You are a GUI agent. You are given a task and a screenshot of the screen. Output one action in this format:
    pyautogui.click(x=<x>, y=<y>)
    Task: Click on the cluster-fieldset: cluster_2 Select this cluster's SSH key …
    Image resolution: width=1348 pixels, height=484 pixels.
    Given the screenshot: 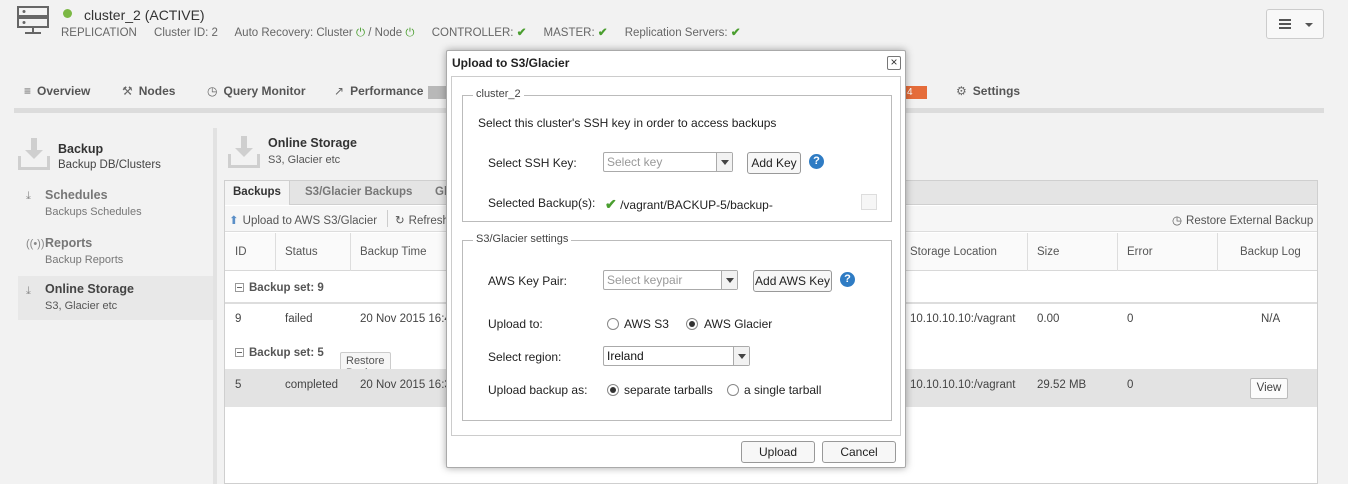 What is the action you would take?
    pyautogui.click(x=677, y=155)
    